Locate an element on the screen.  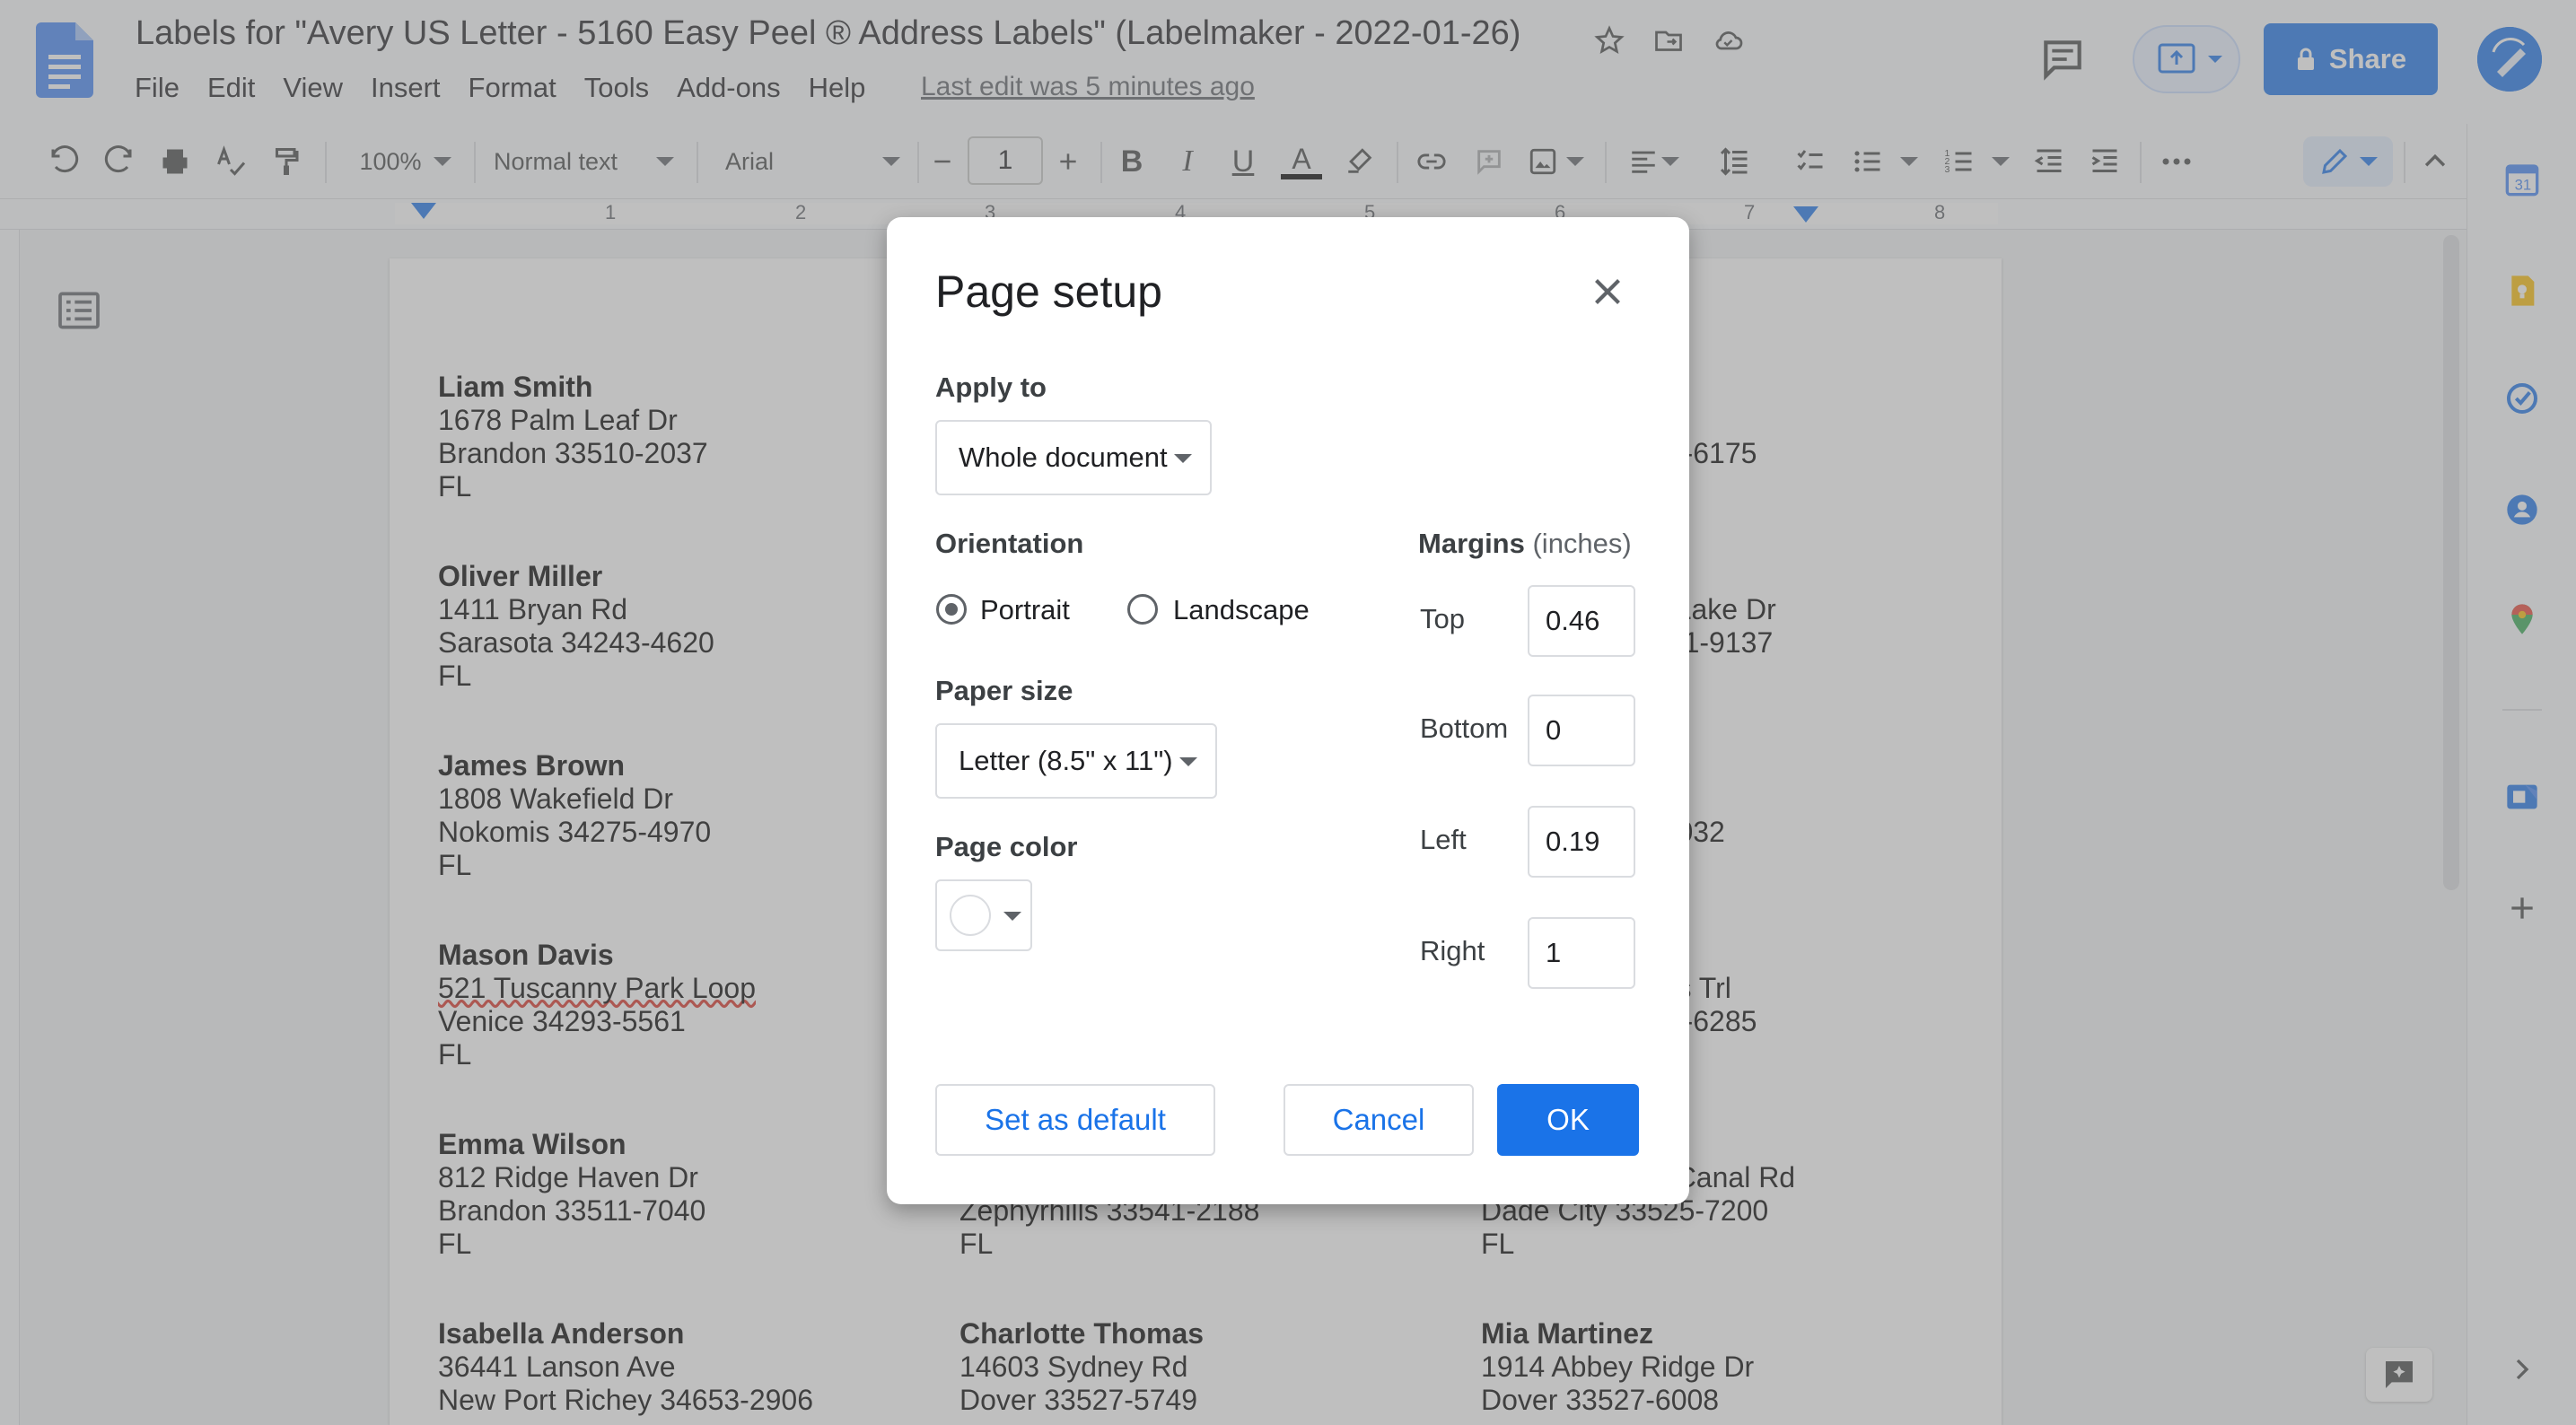
apply-to-value: Whole document is located at coordinates (1063, 457).